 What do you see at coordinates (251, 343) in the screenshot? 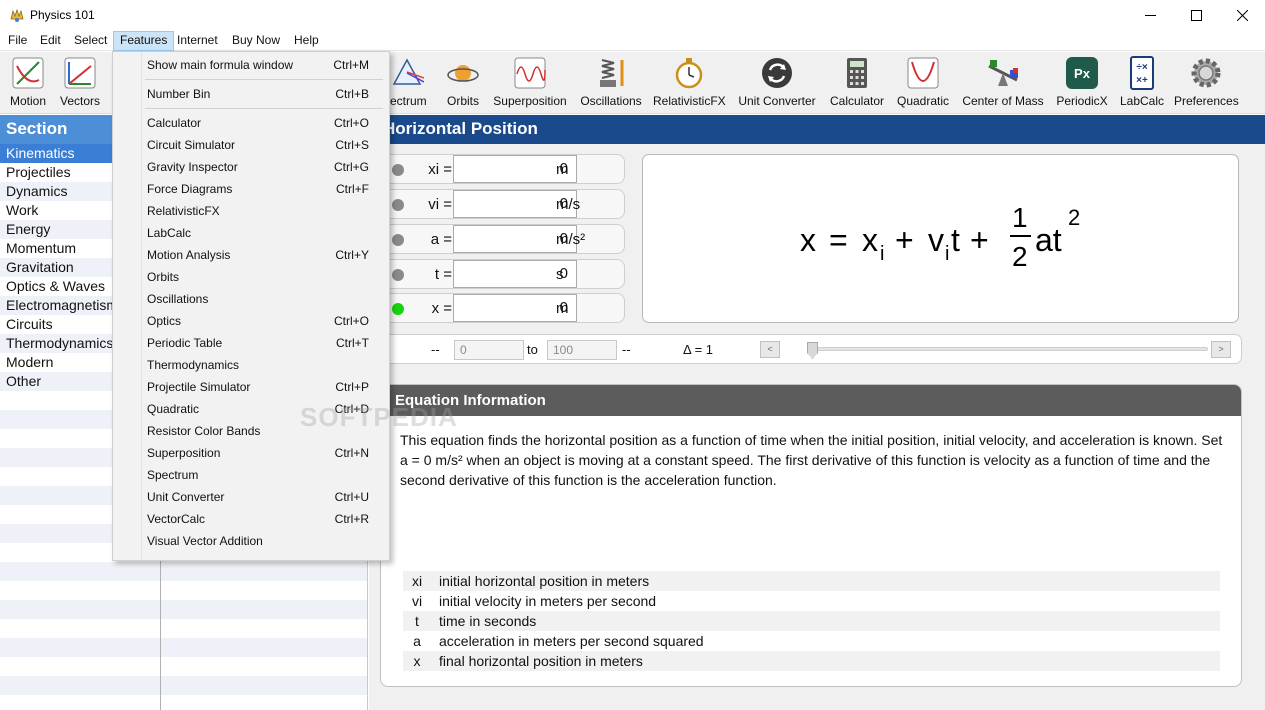
I see `menu-item-periodic-table: Periodic Table Ctrl+T` at bounding box center [251, 343].